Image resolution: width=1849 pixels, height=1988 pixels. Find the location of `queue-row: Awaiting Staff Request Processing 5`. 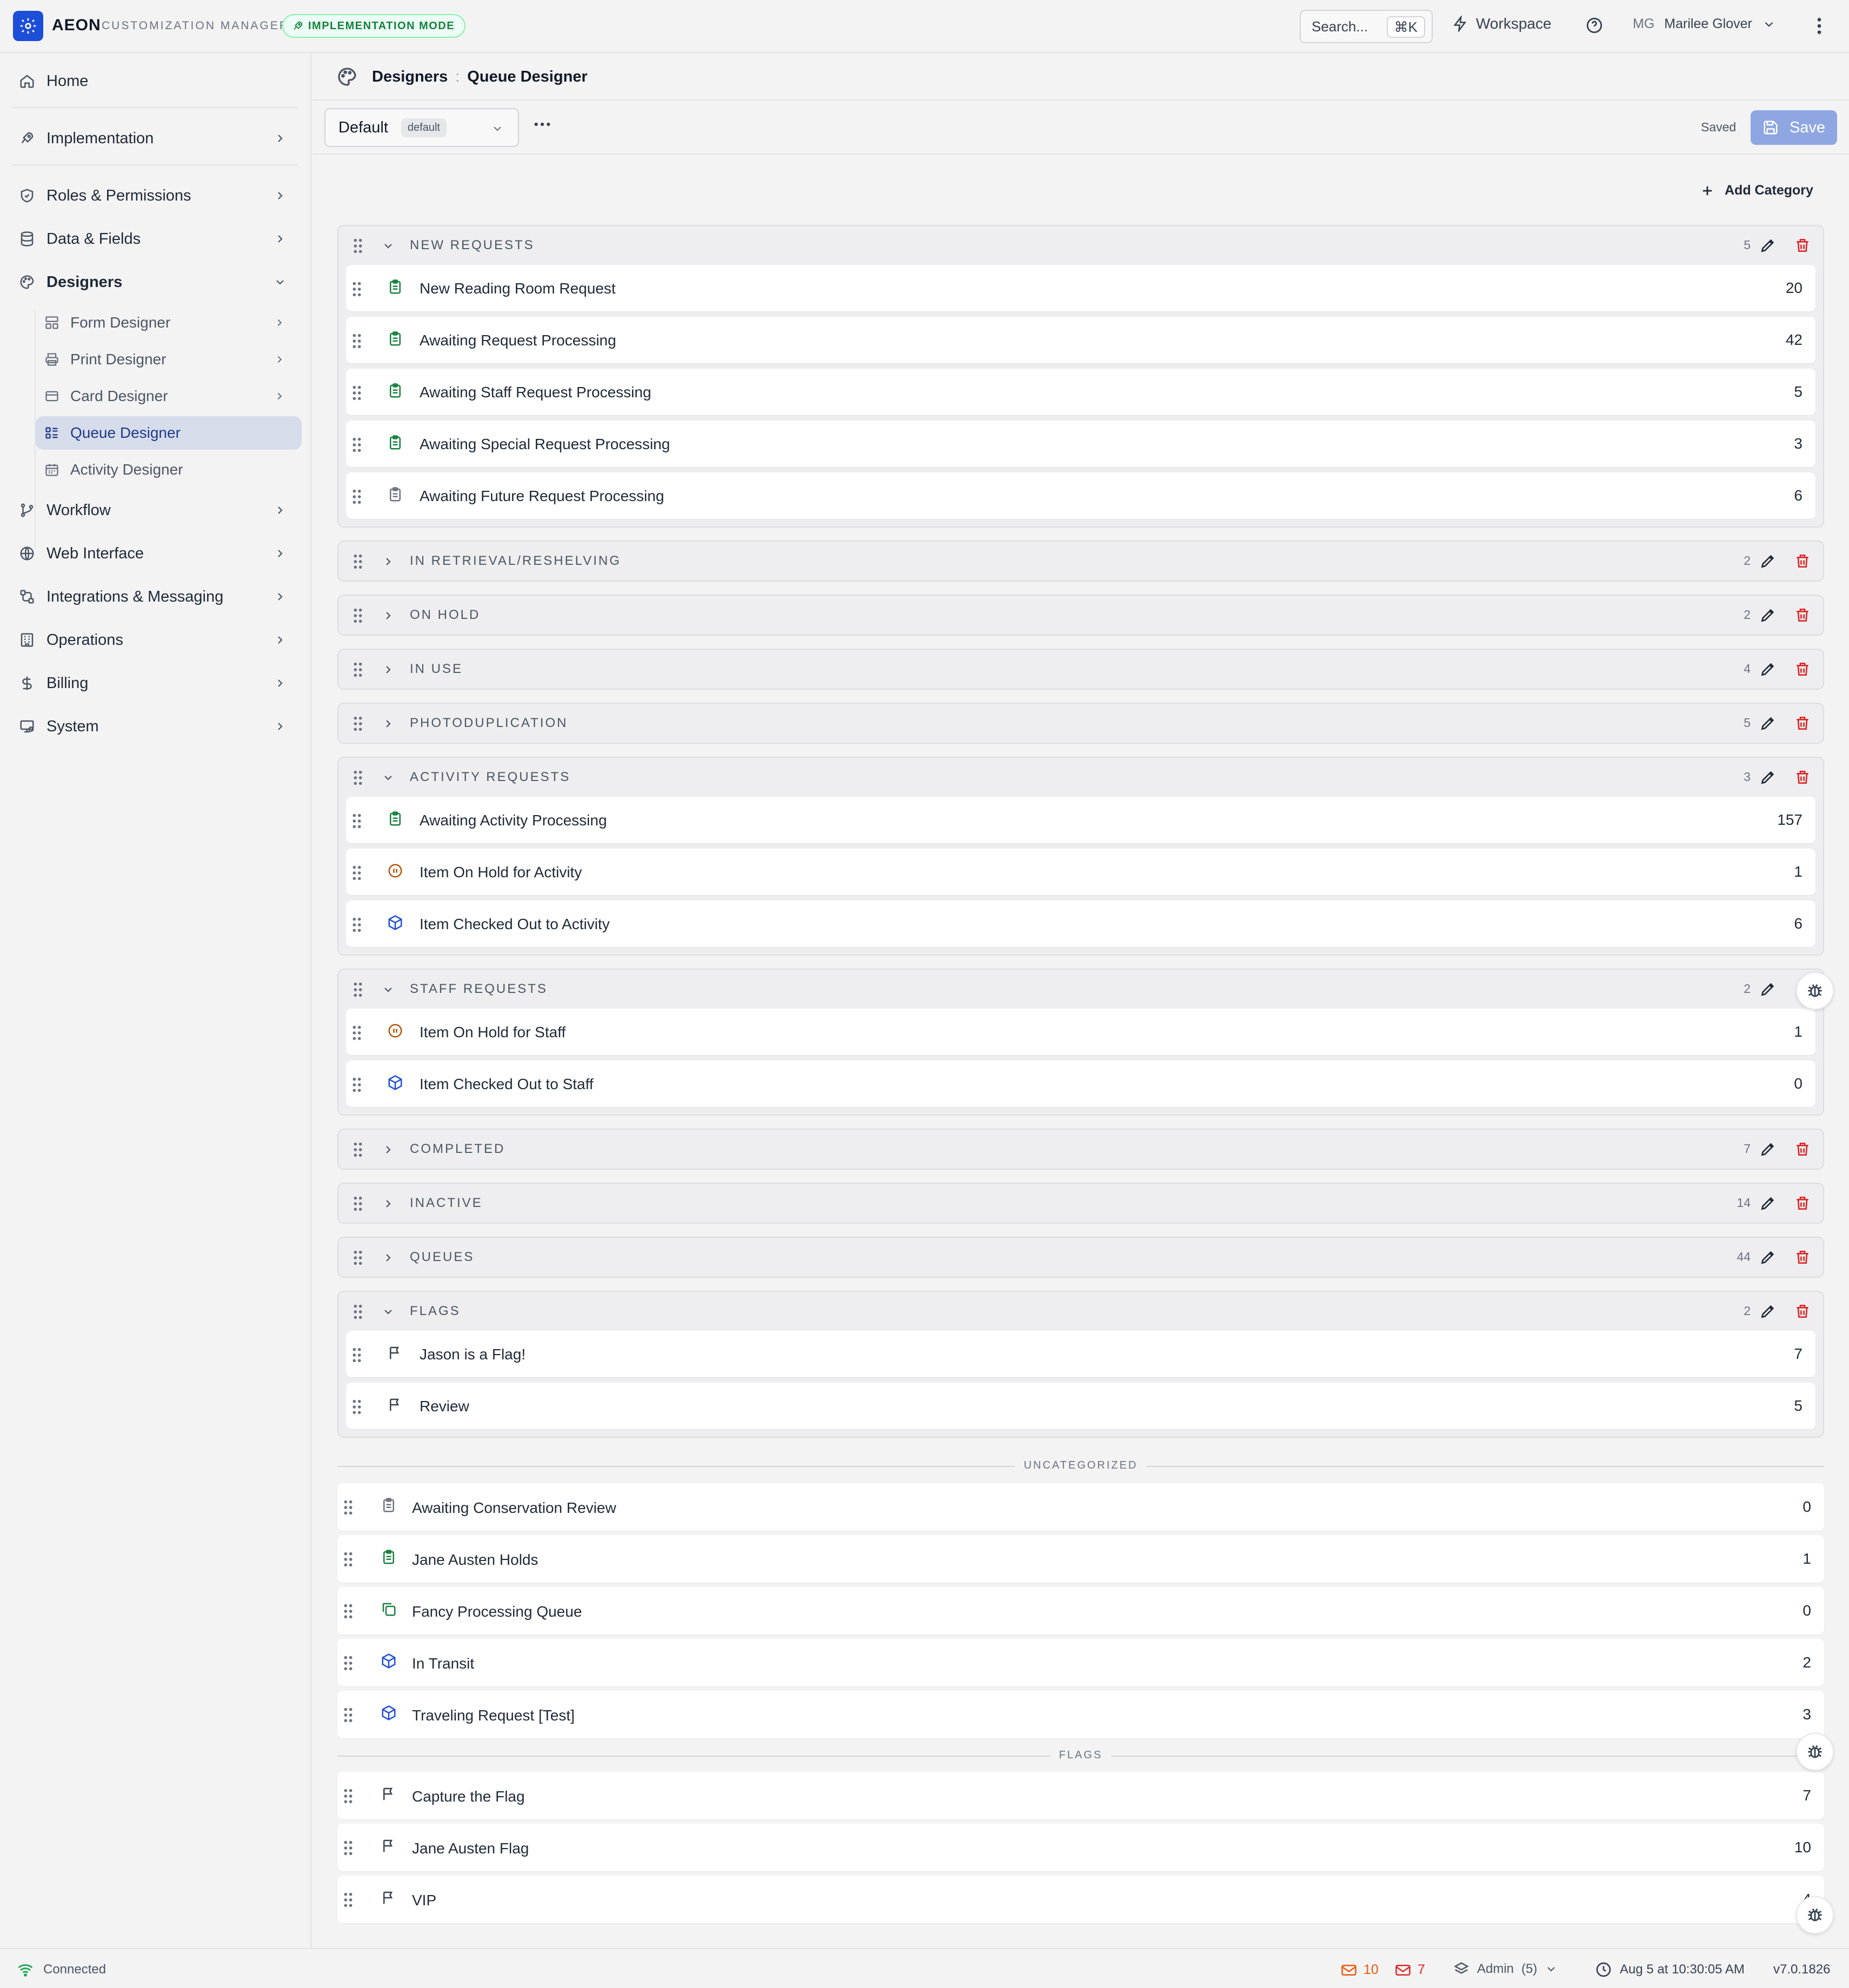

queue-row: Awaiting Staff Request Processing 5 is located at coordinates (1080, 392).